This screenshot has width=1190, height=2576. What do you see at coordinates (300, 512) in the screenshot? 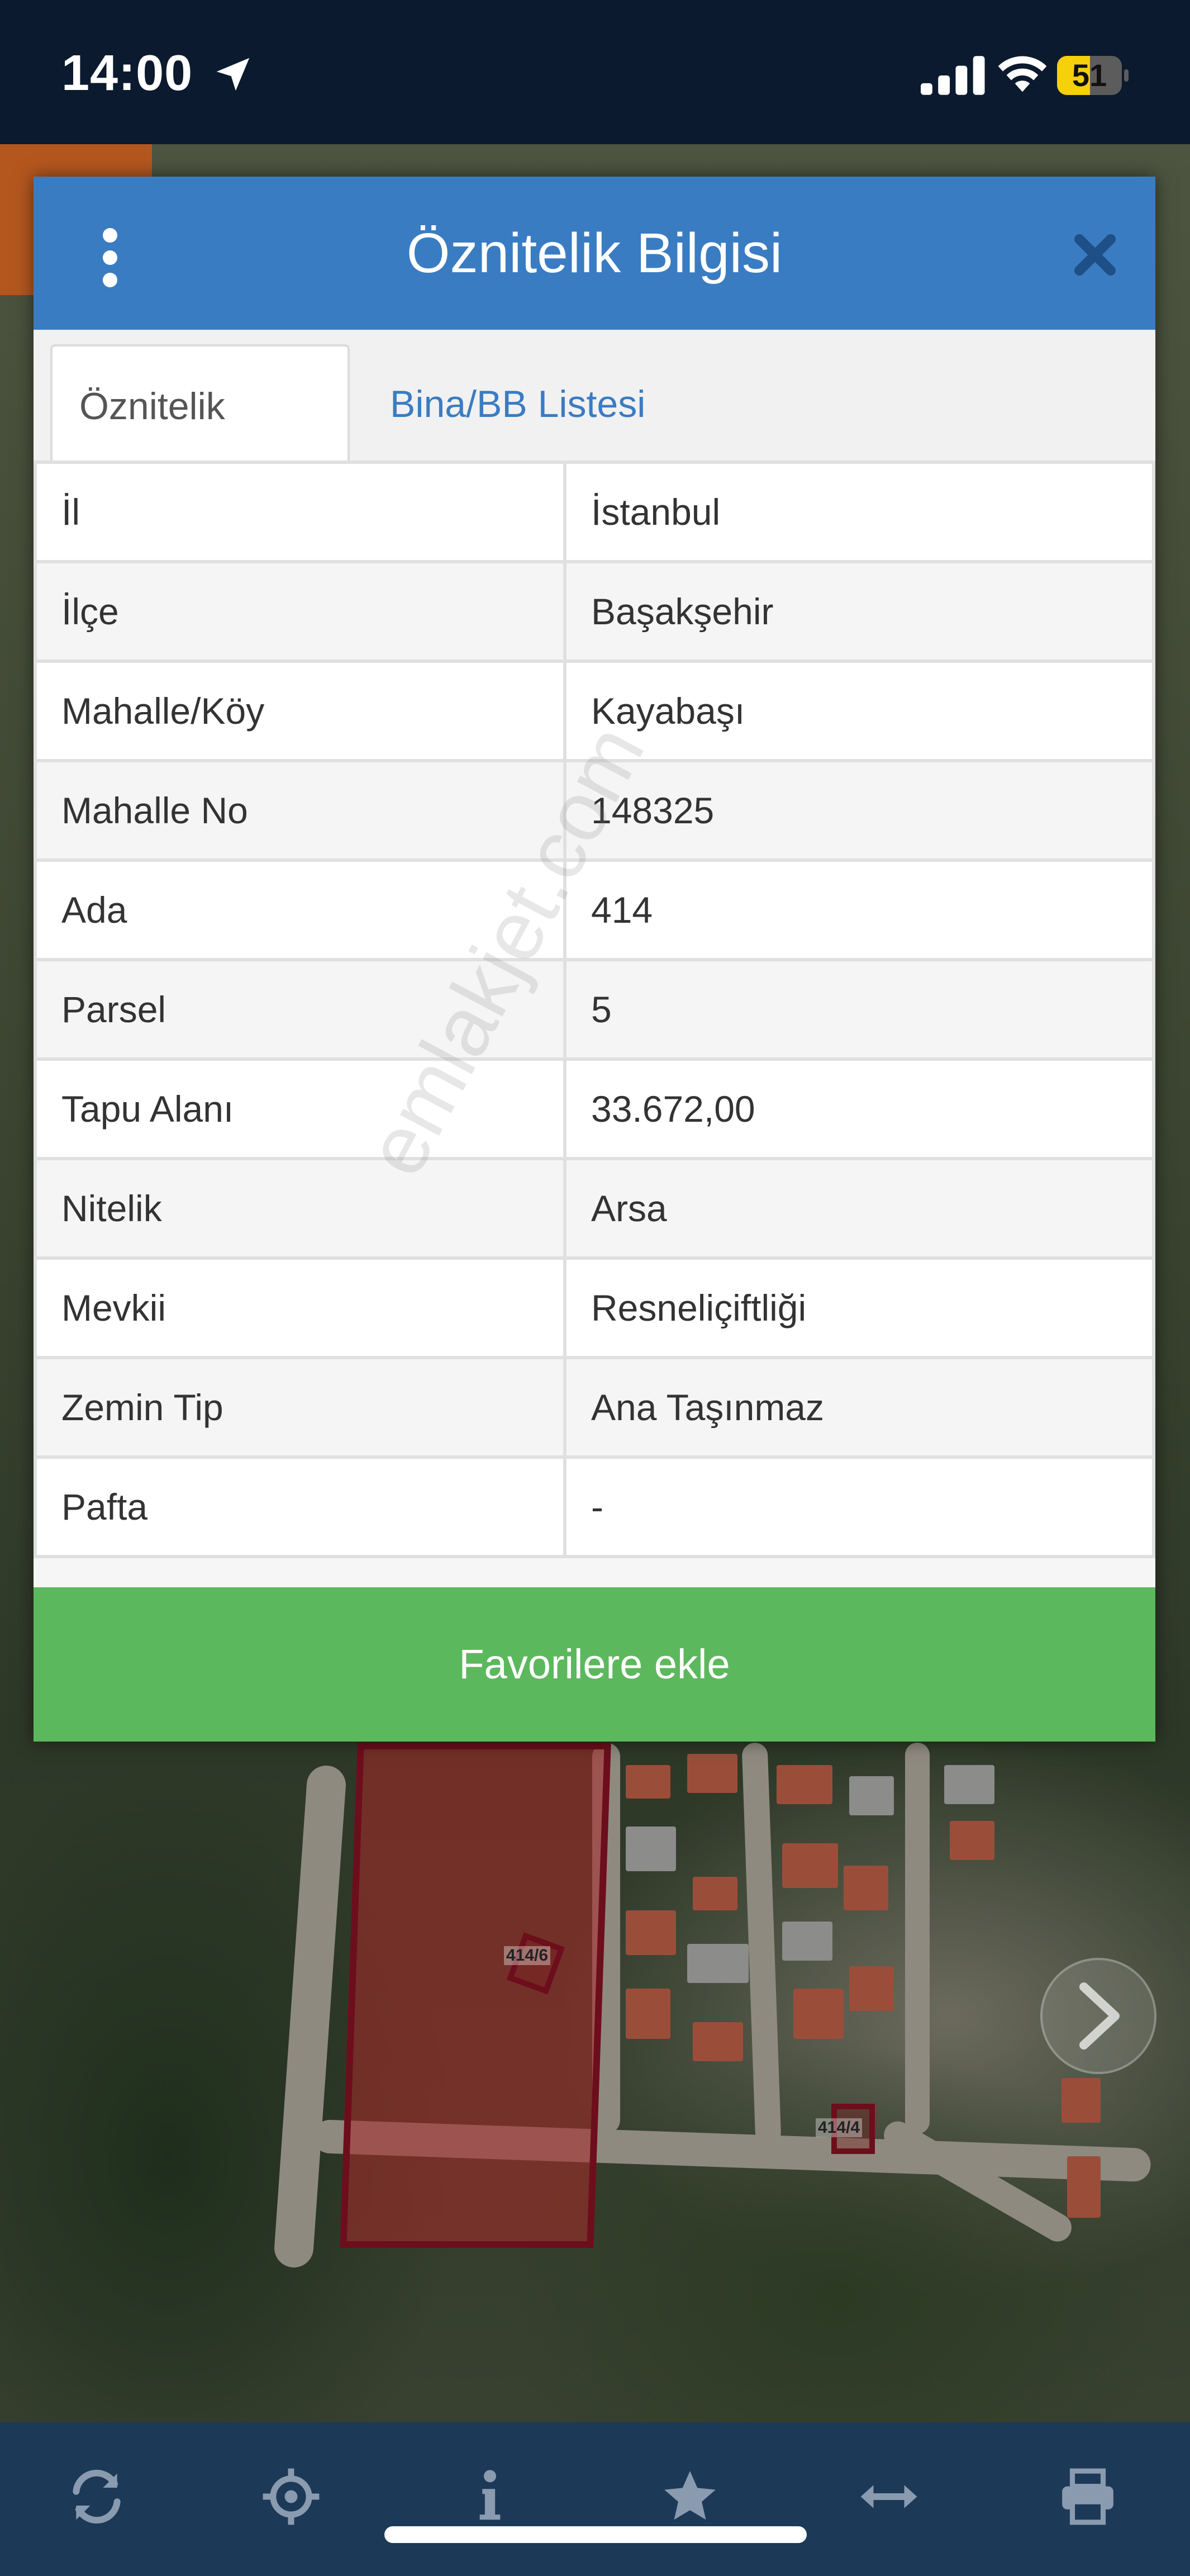
I see `attribute-key: İl` at bounding box center [300, 512].